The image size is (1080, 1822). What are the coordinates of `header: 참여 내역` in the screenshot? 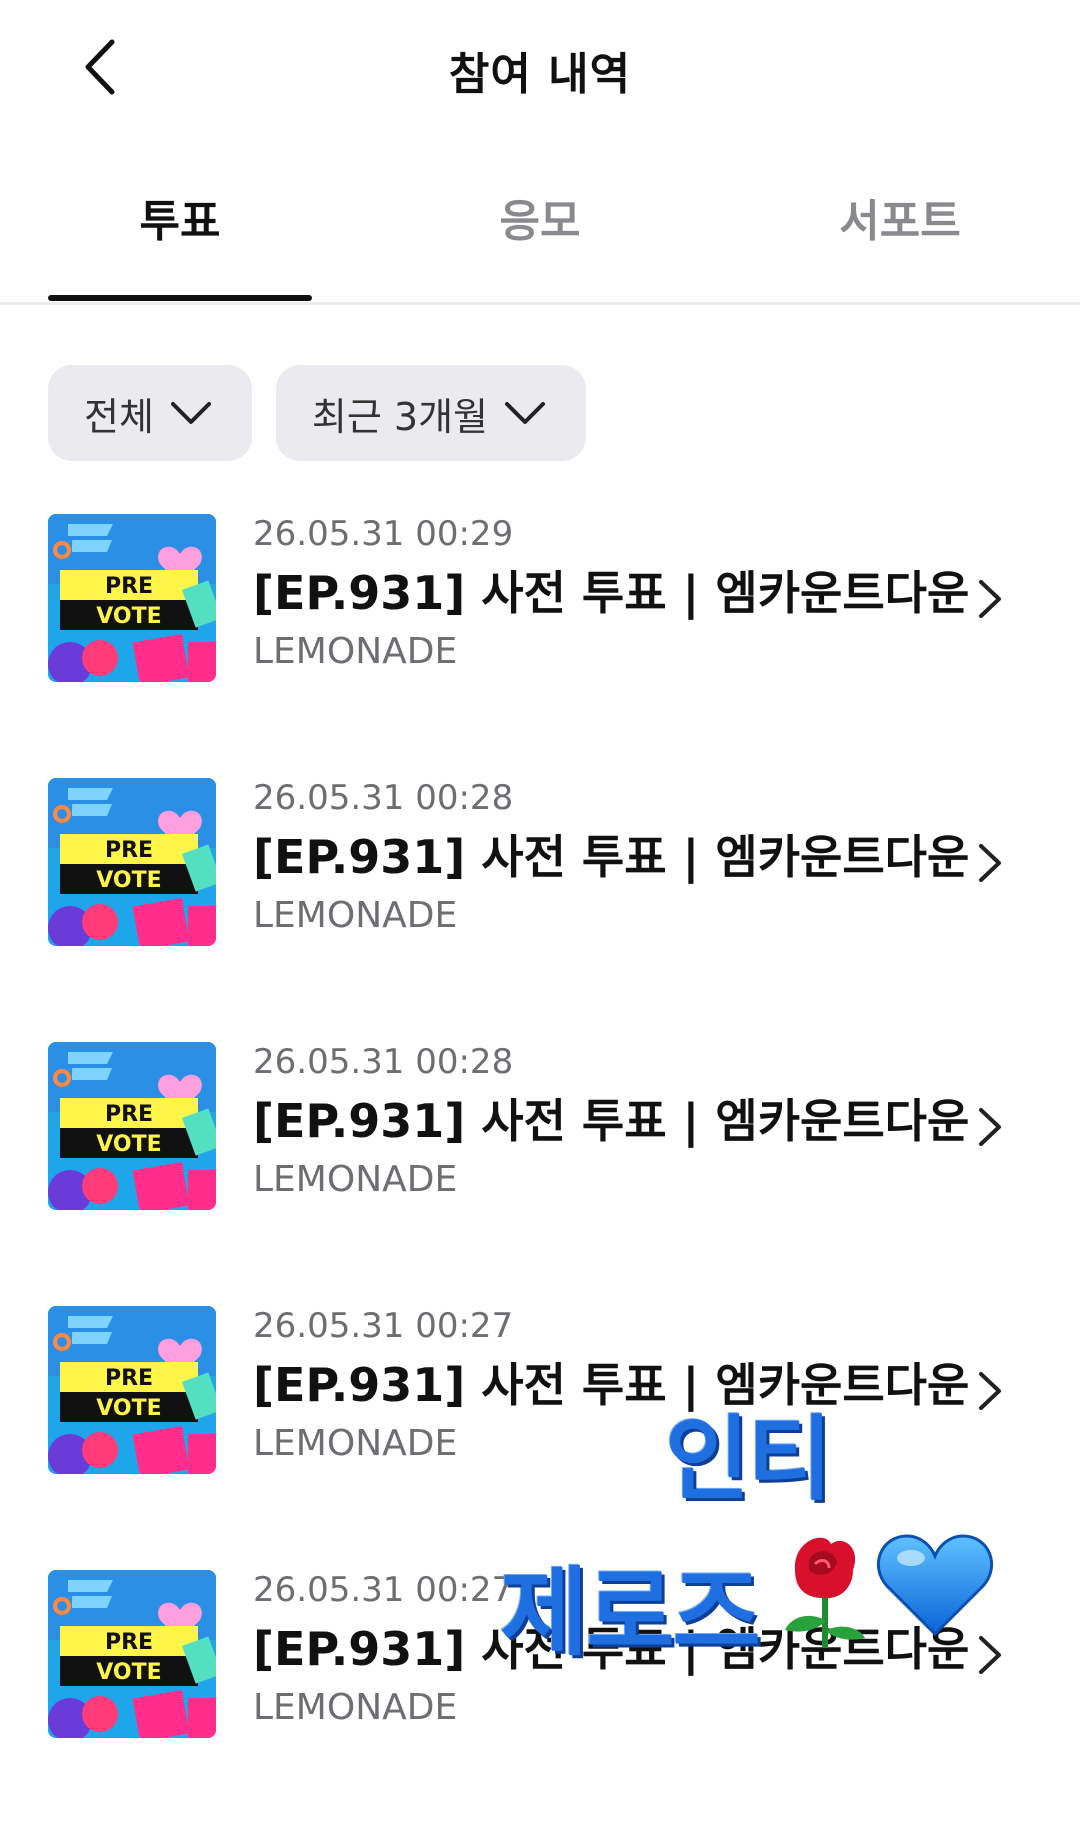 It's located at (540, 70).